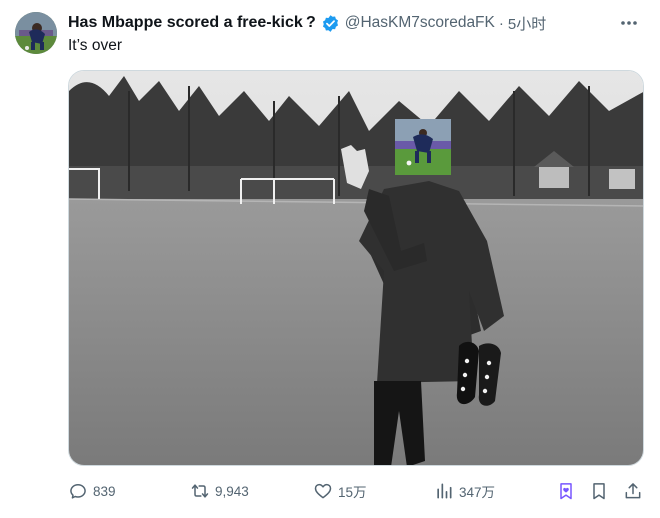 The image size is (660, 518). Describe the element at coordinates (78, 491) in the screenshot. I see `reply-icon` at that location.